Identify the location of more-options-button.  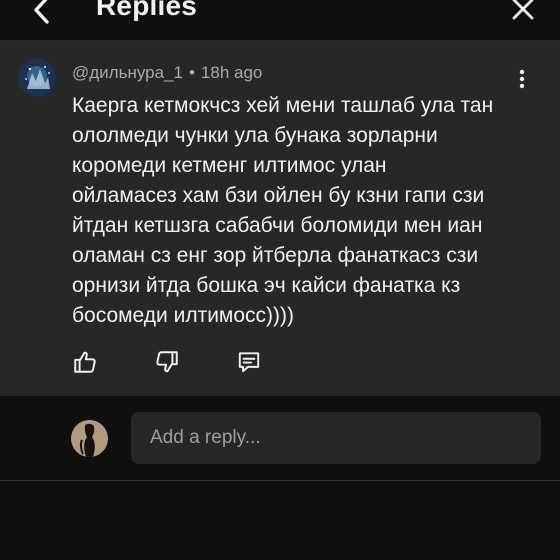
(522, 79).